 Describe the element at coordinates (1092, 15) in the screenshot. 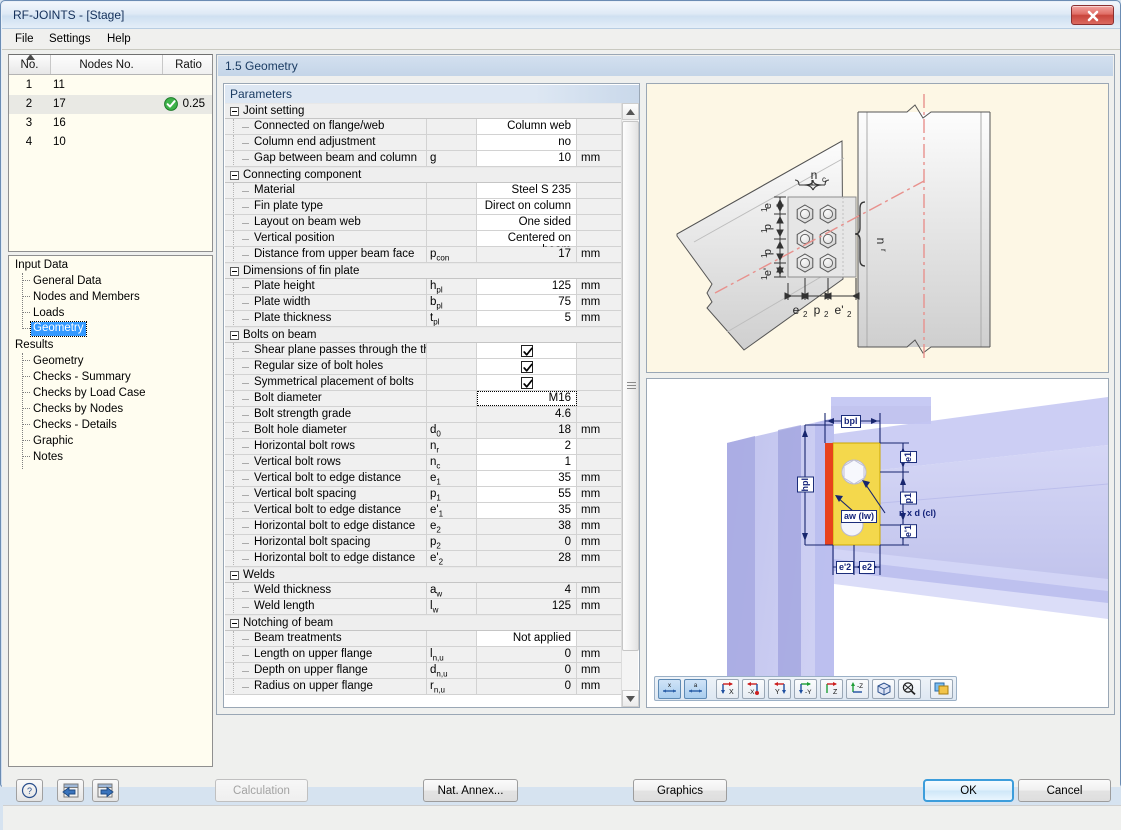

I see `close-button` at that location.